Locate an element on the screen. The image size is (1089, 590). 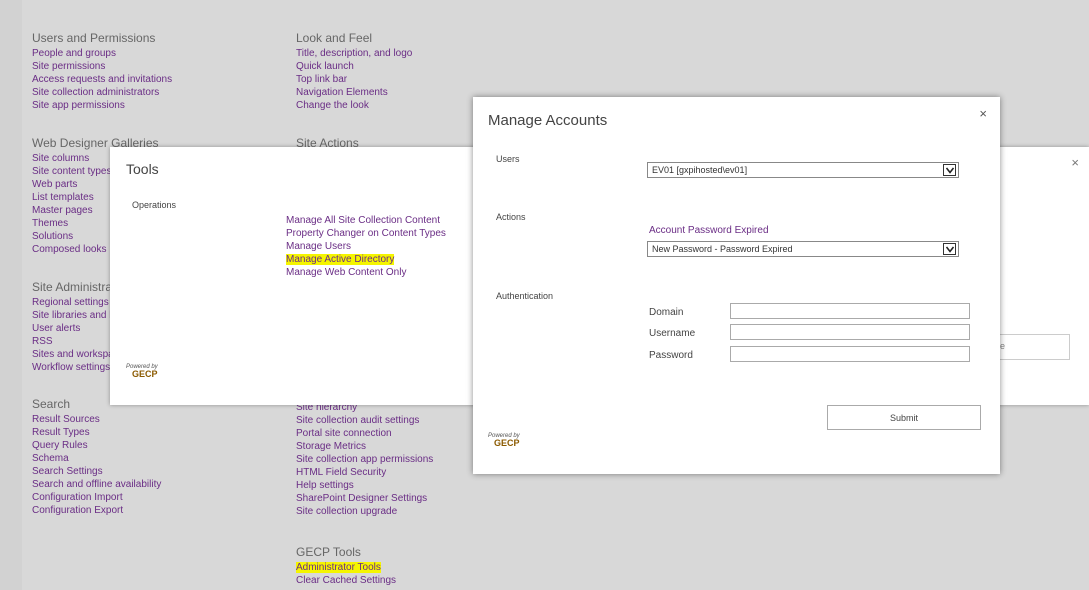
authentication-label: Authentication is located at coordinates (525, 296).